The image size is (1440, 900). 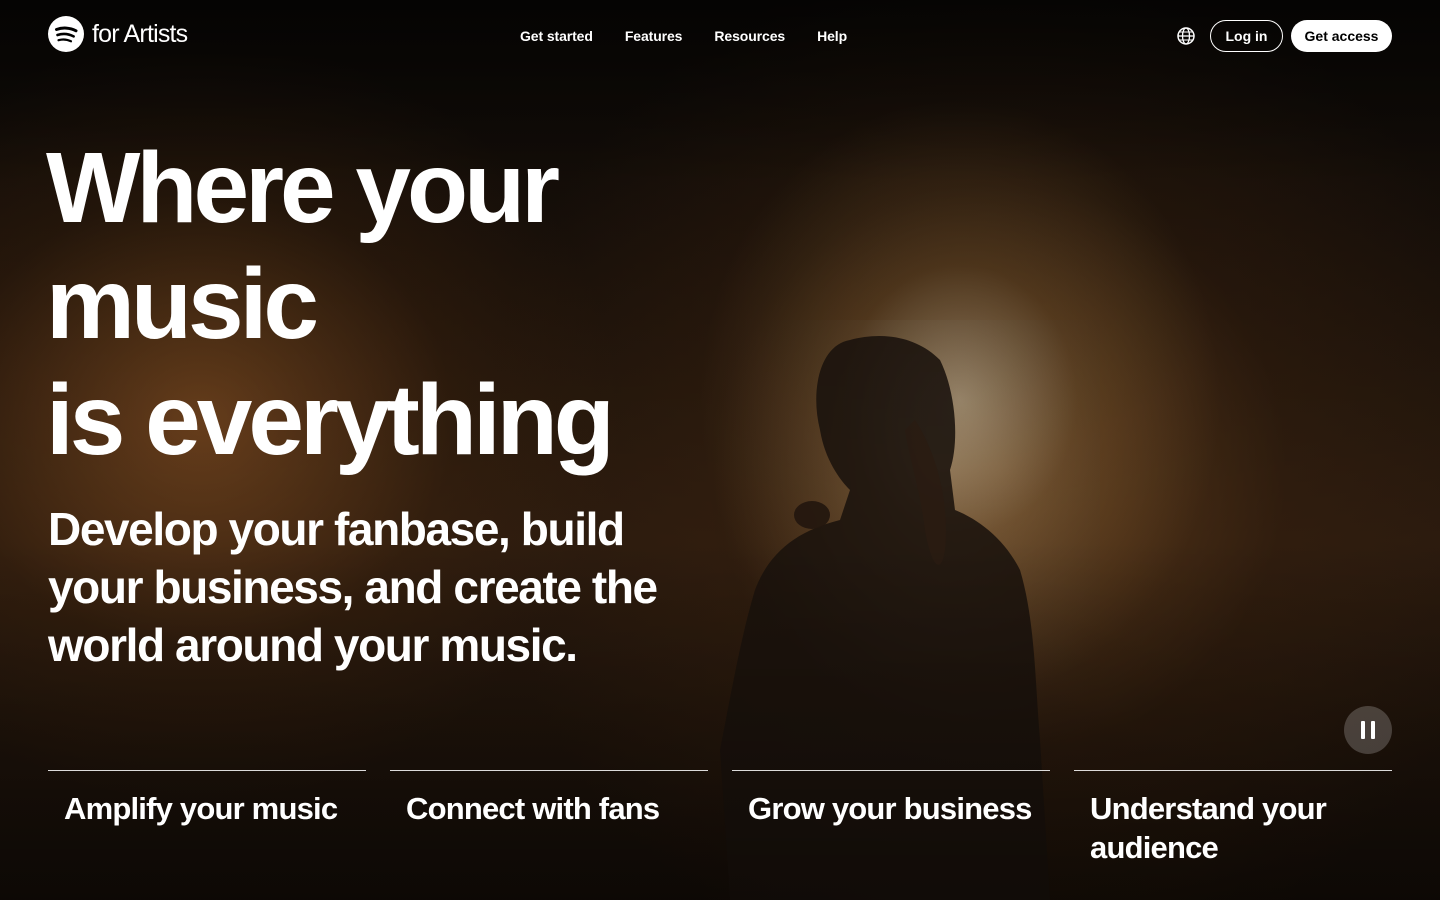 I want to click on tab-label: Grow your business, so click(x=890, y=808).